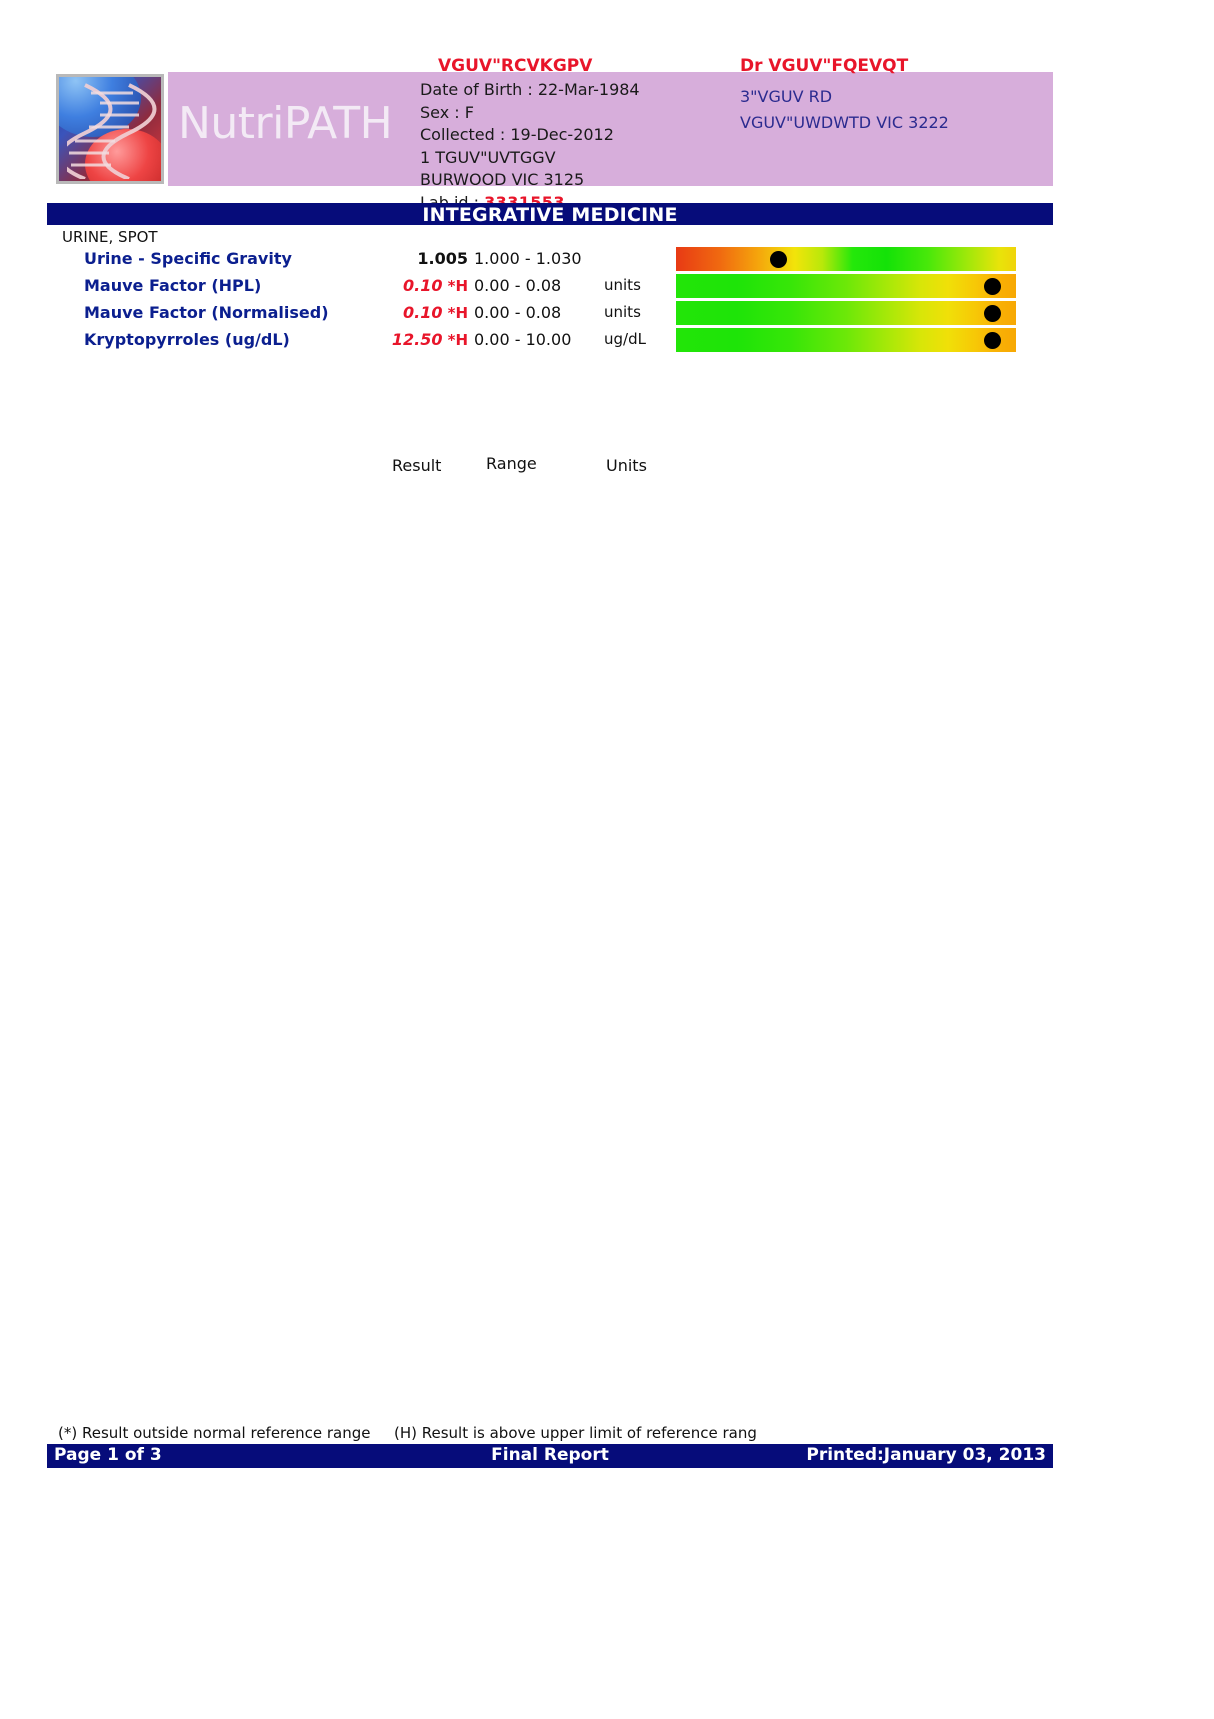 The width and height of the screenshot is (1214, 1719). What do you see at coordinates (528, 258) in the screenshot?
I see `reference-range: 1.000 - 1.030` at bounding box center [528, 258].